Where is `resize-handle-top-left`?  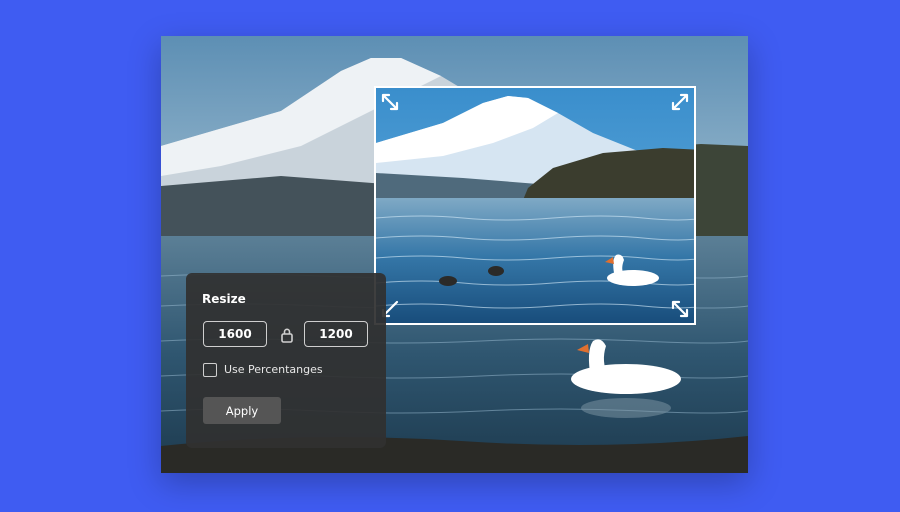 resize-handle-top-left is located at coordinates (390, 102).